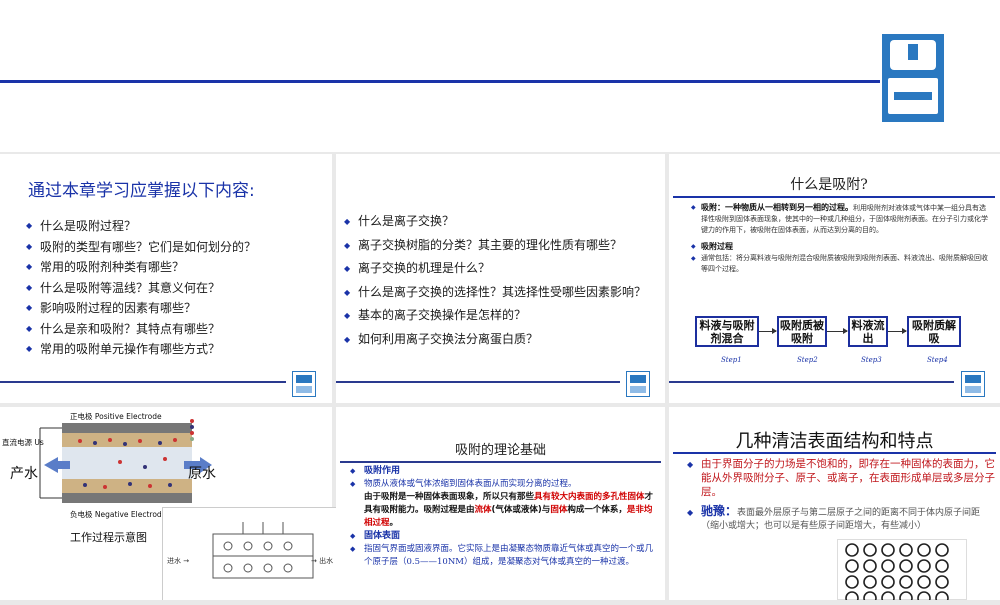  Describe the element at coordinates (141, 191) in the screenshot. I see `slide-title: 通过本章学习应掌握以下内容:` at that location.